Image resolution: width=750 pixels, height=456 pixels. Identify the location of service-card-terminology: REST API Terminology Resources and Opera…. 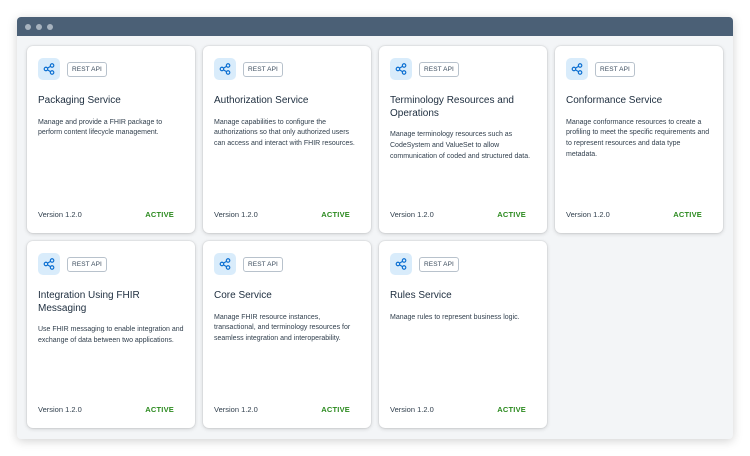
(463, 139).